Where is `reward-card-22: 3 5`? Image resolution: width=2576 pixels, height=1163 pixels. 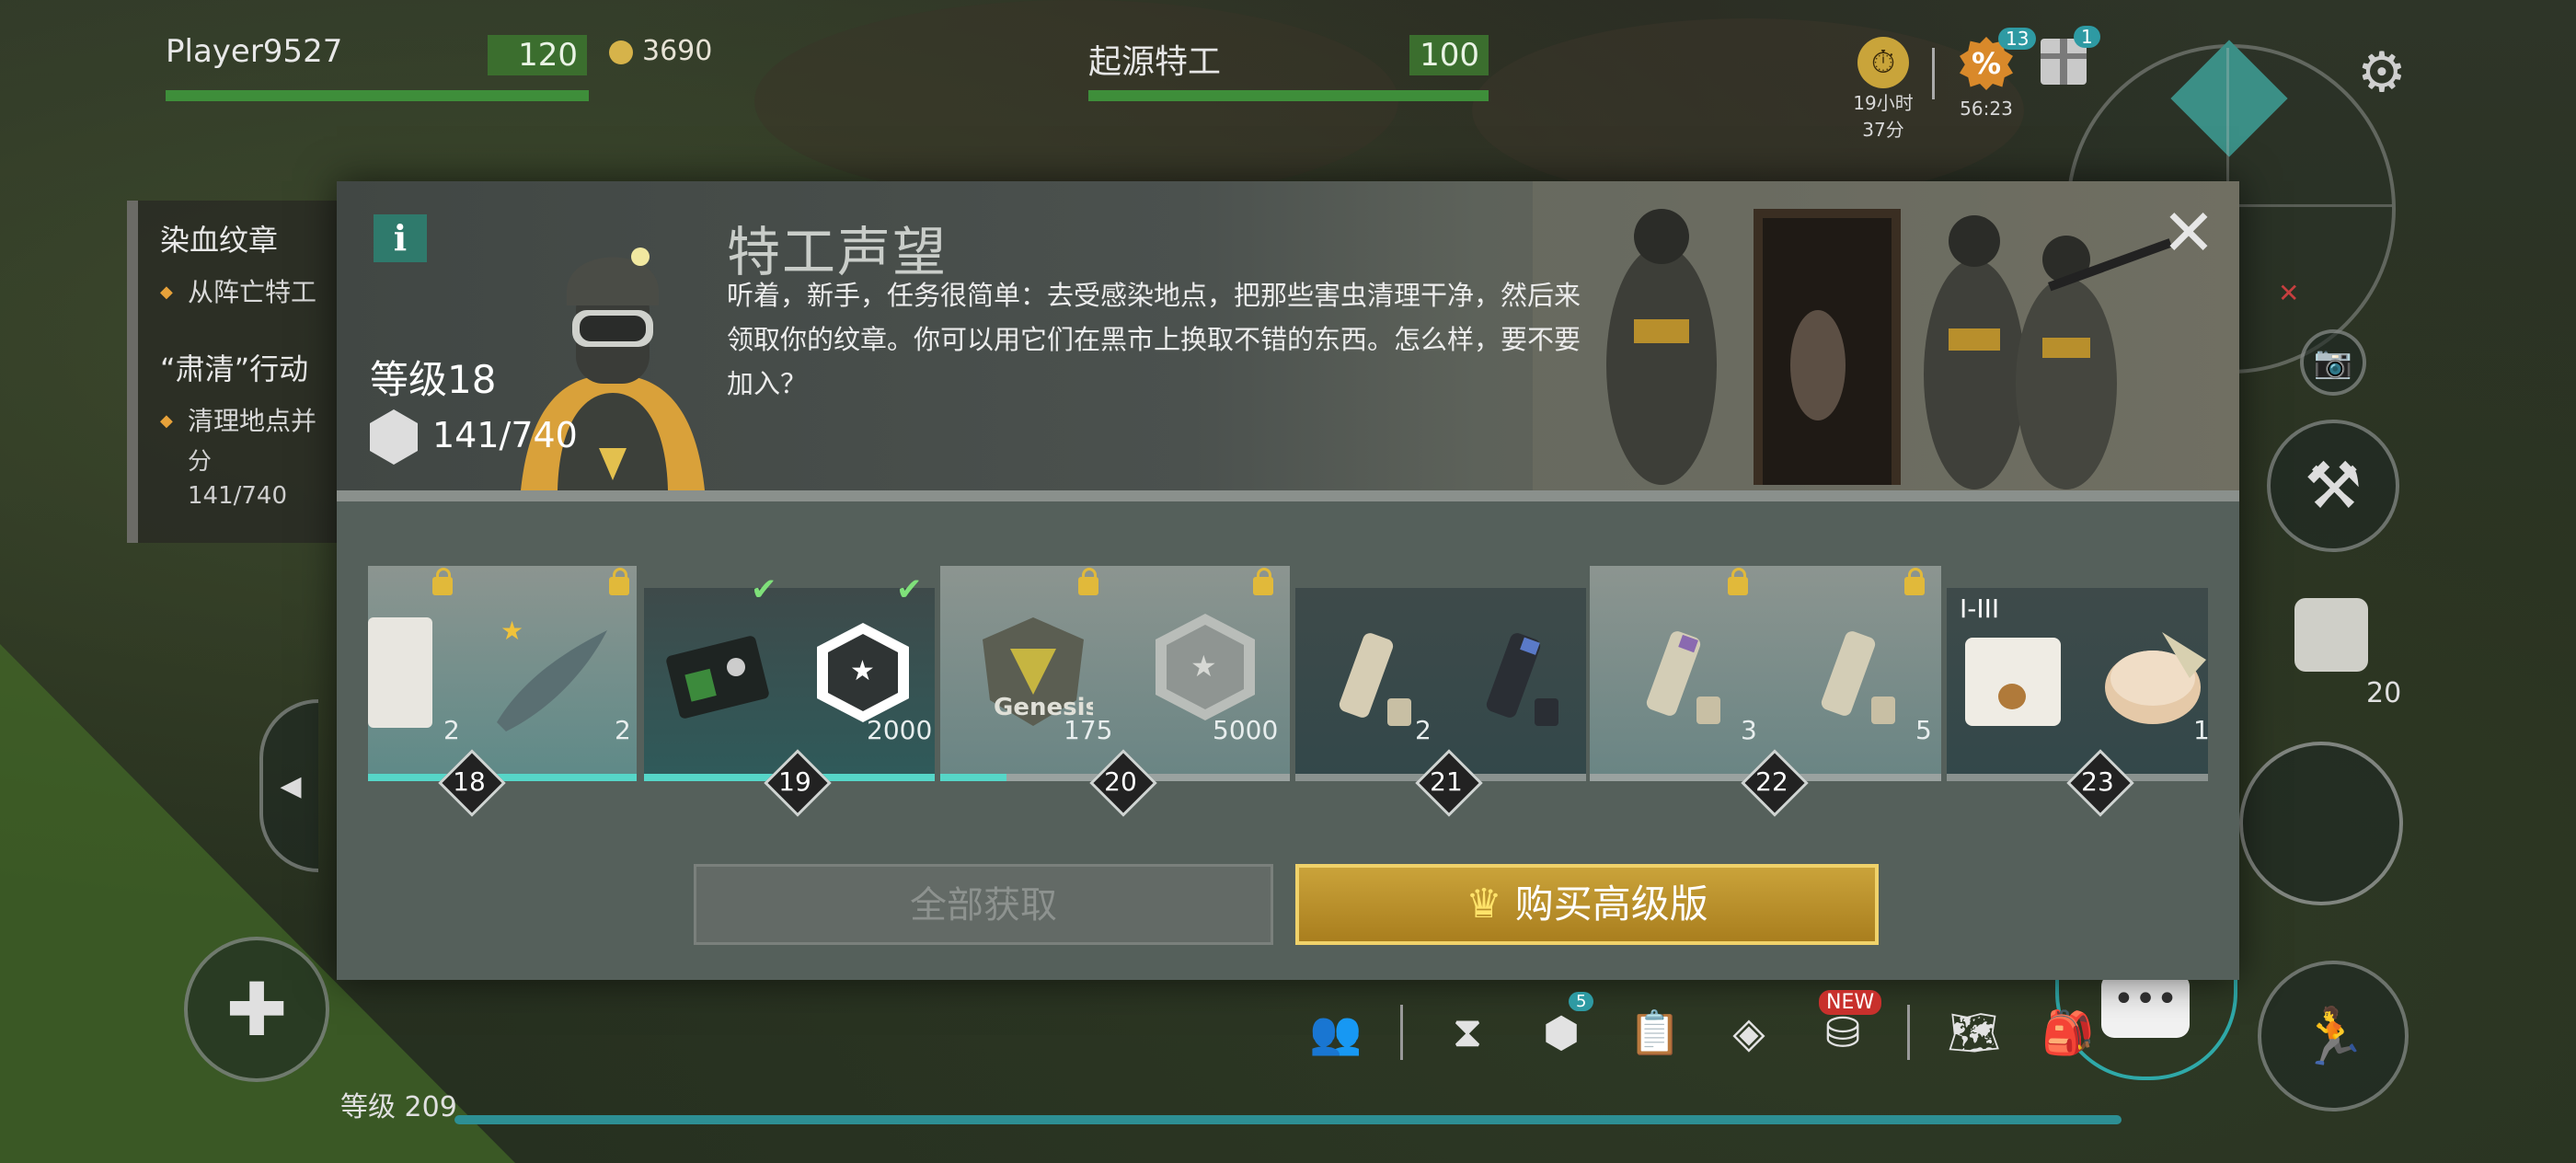
reward-card-22: 3 5 is located at coordinates (1765, 677).